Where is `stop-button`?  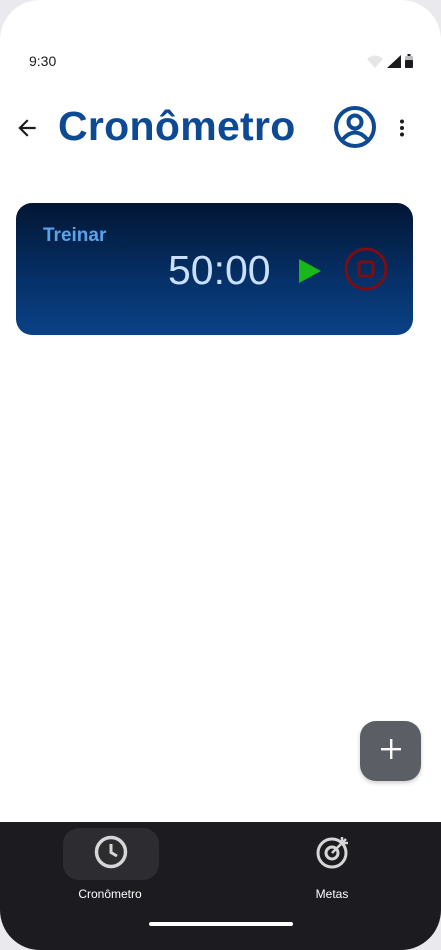
stop-button is located at coordinates (366, 271).